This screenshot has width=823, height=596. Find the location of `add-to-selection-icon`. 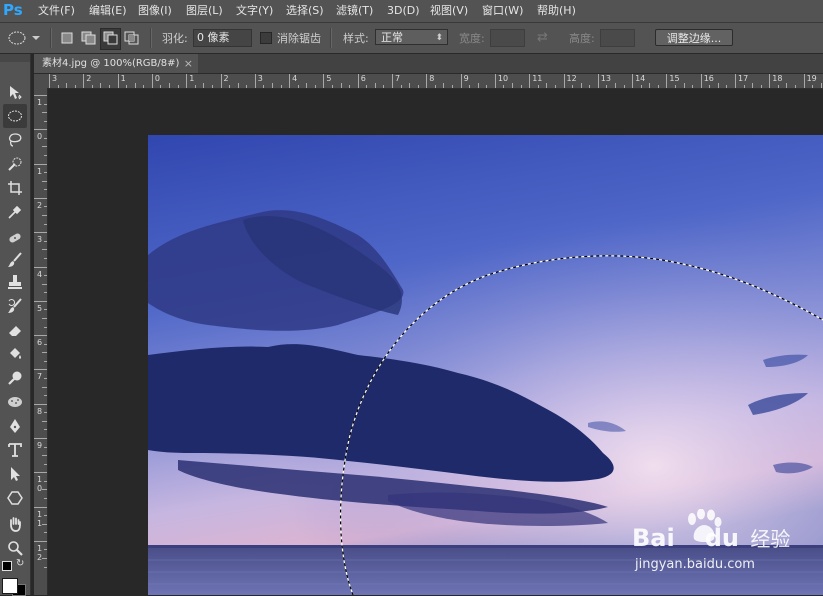

add-to-selection-icon is located at coordinates (89, 38).